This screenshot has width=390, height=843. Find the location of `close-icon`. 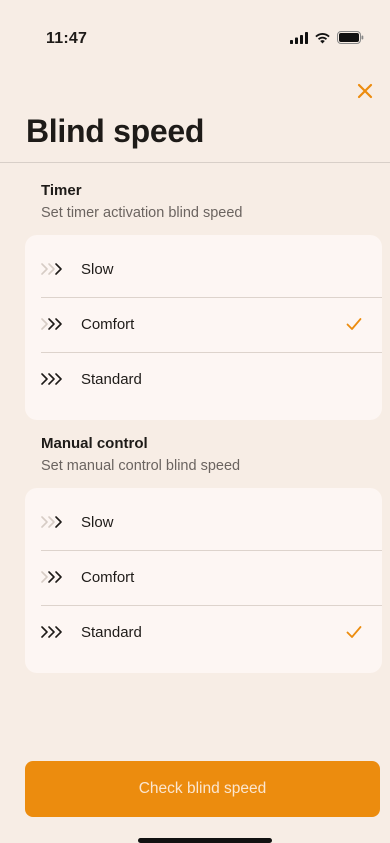

close-icon is located at coordinates (365, 91).